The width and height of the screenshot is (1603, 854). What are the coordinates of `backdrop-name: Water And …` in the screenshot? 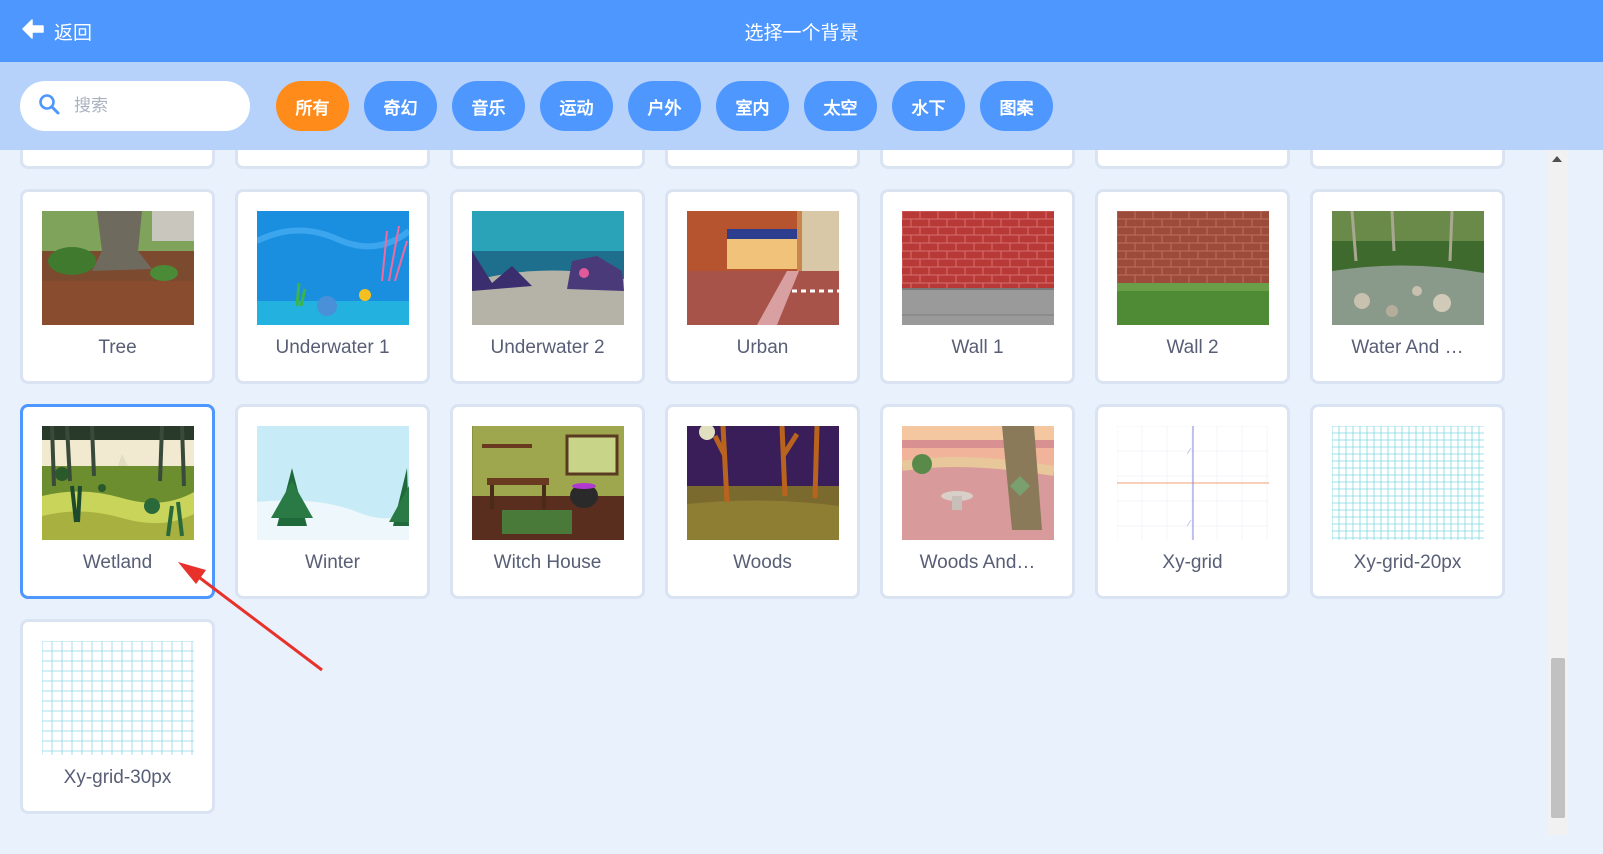 It's located at (1407, 347).